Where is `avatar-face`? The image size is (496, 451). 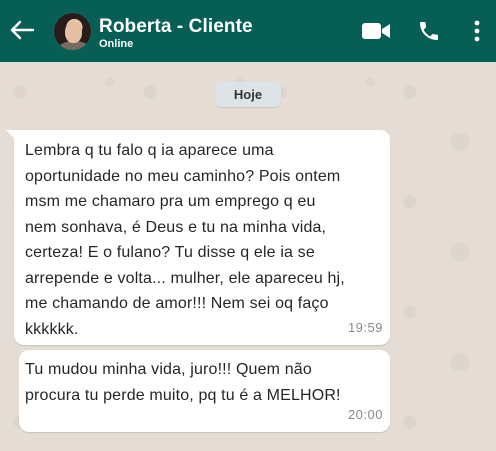 avatar-face is located at coordinates (73, 32).